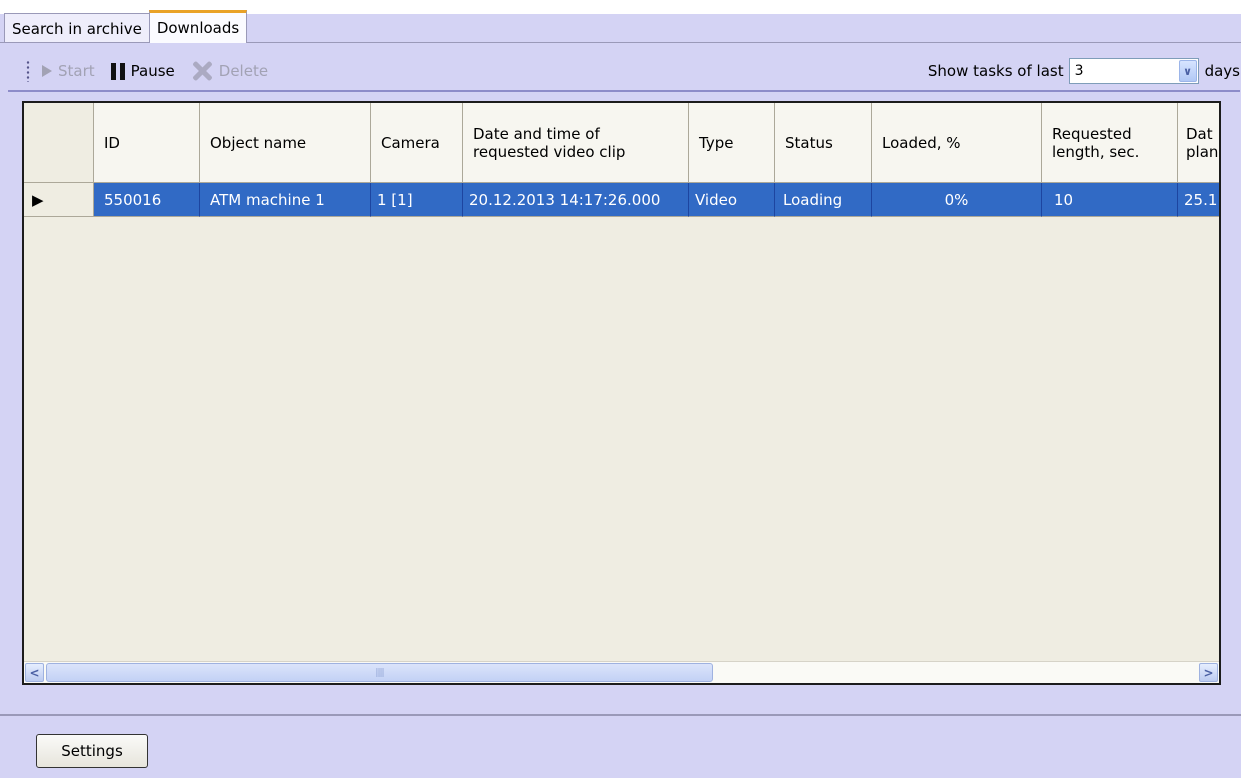  What do you see at coordinates (34, 672) in the screenshot?
I see `scroll-left-icon: <` at bounding box center [34, 672].